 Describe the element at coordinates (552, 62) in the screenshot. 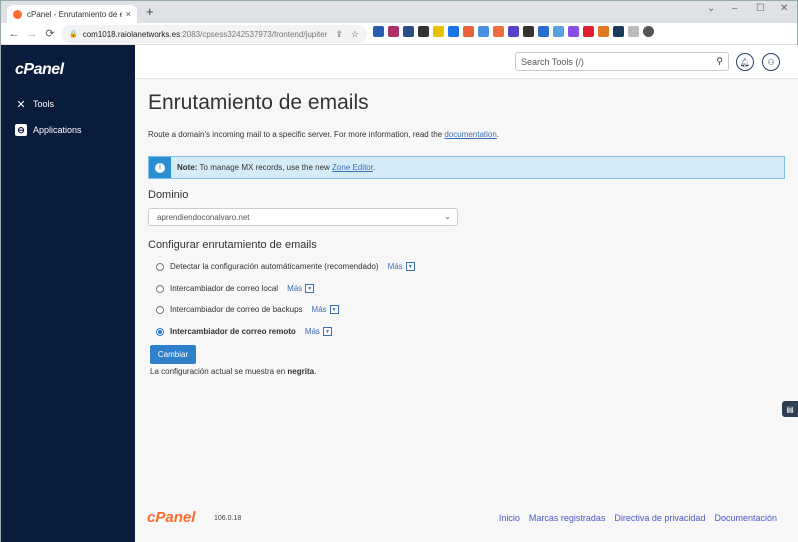

I see `search-placeholder: Search Tools (/)` at that location.